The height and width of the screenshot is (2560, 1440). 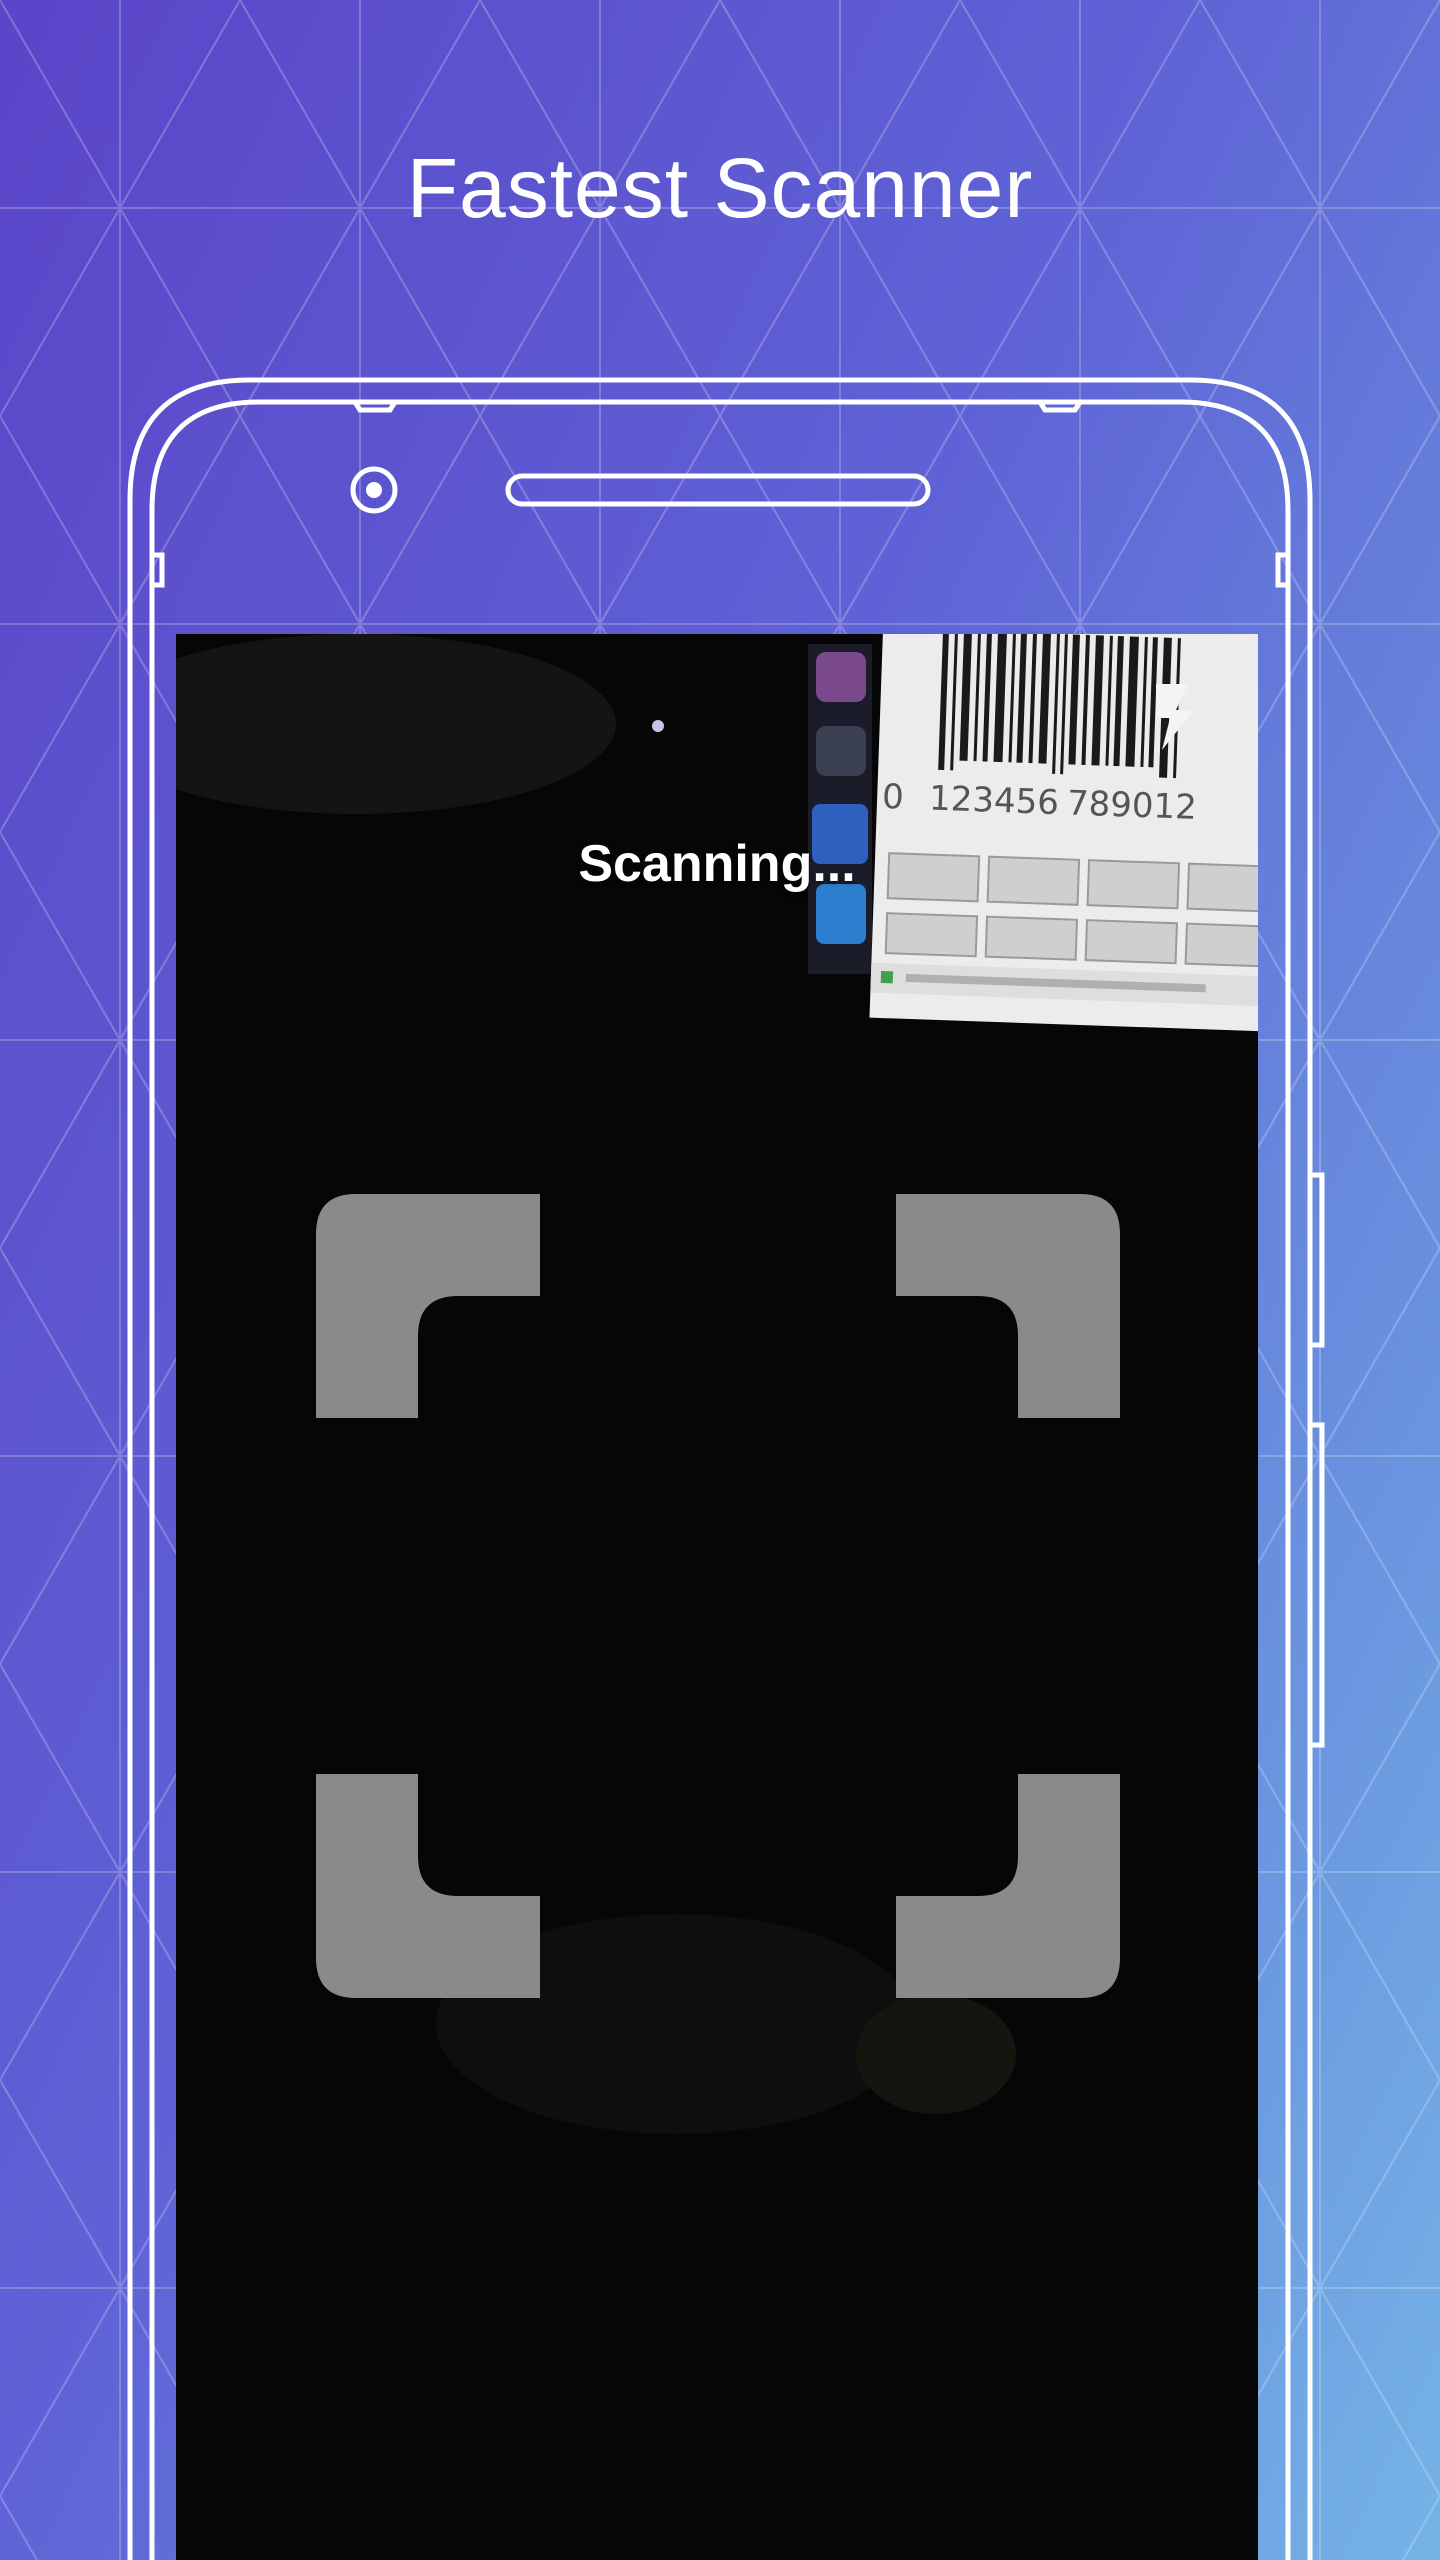 I want to click on viewfinder-corner-bottom-left, so click(x=428, y=1886).